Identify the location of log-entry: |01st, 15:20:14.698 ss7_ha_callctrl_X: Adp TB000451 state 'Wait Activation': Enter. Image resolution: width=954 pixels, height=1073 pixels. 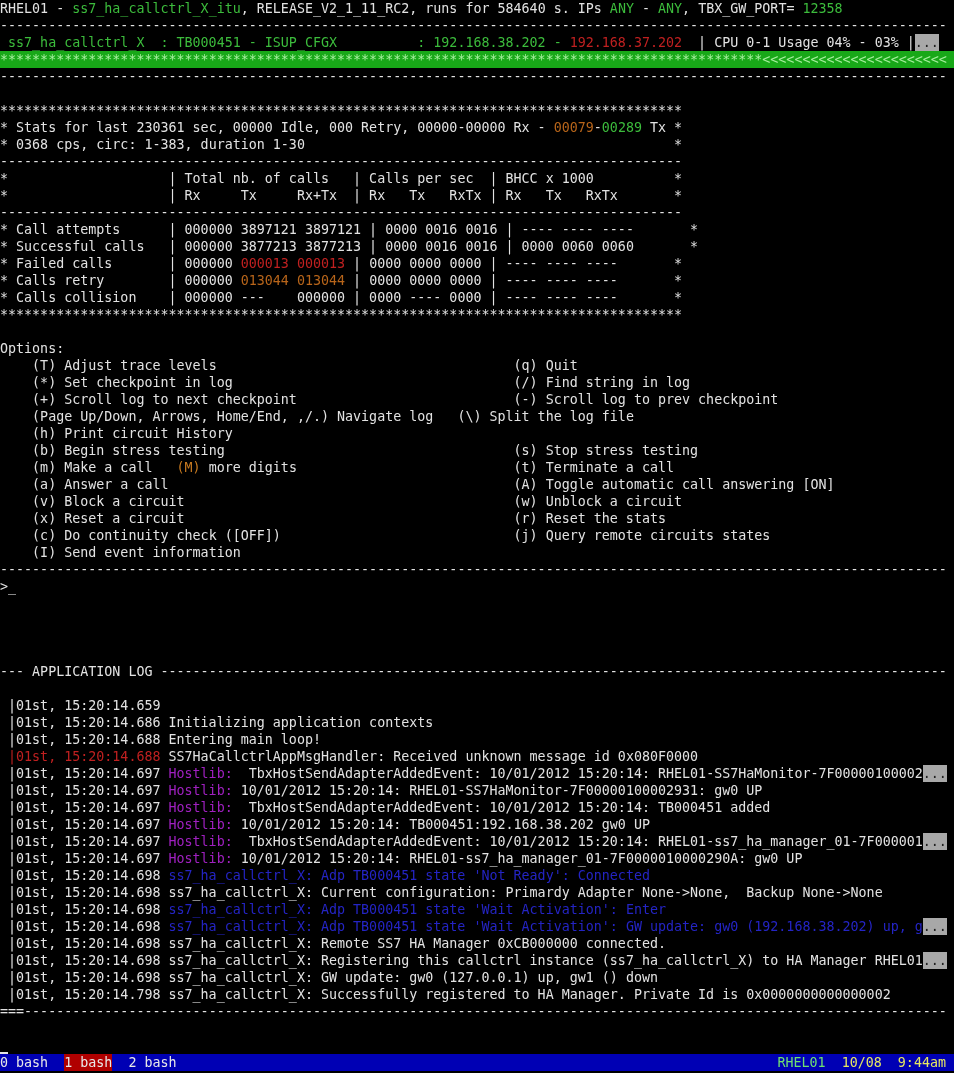
(337, 909).